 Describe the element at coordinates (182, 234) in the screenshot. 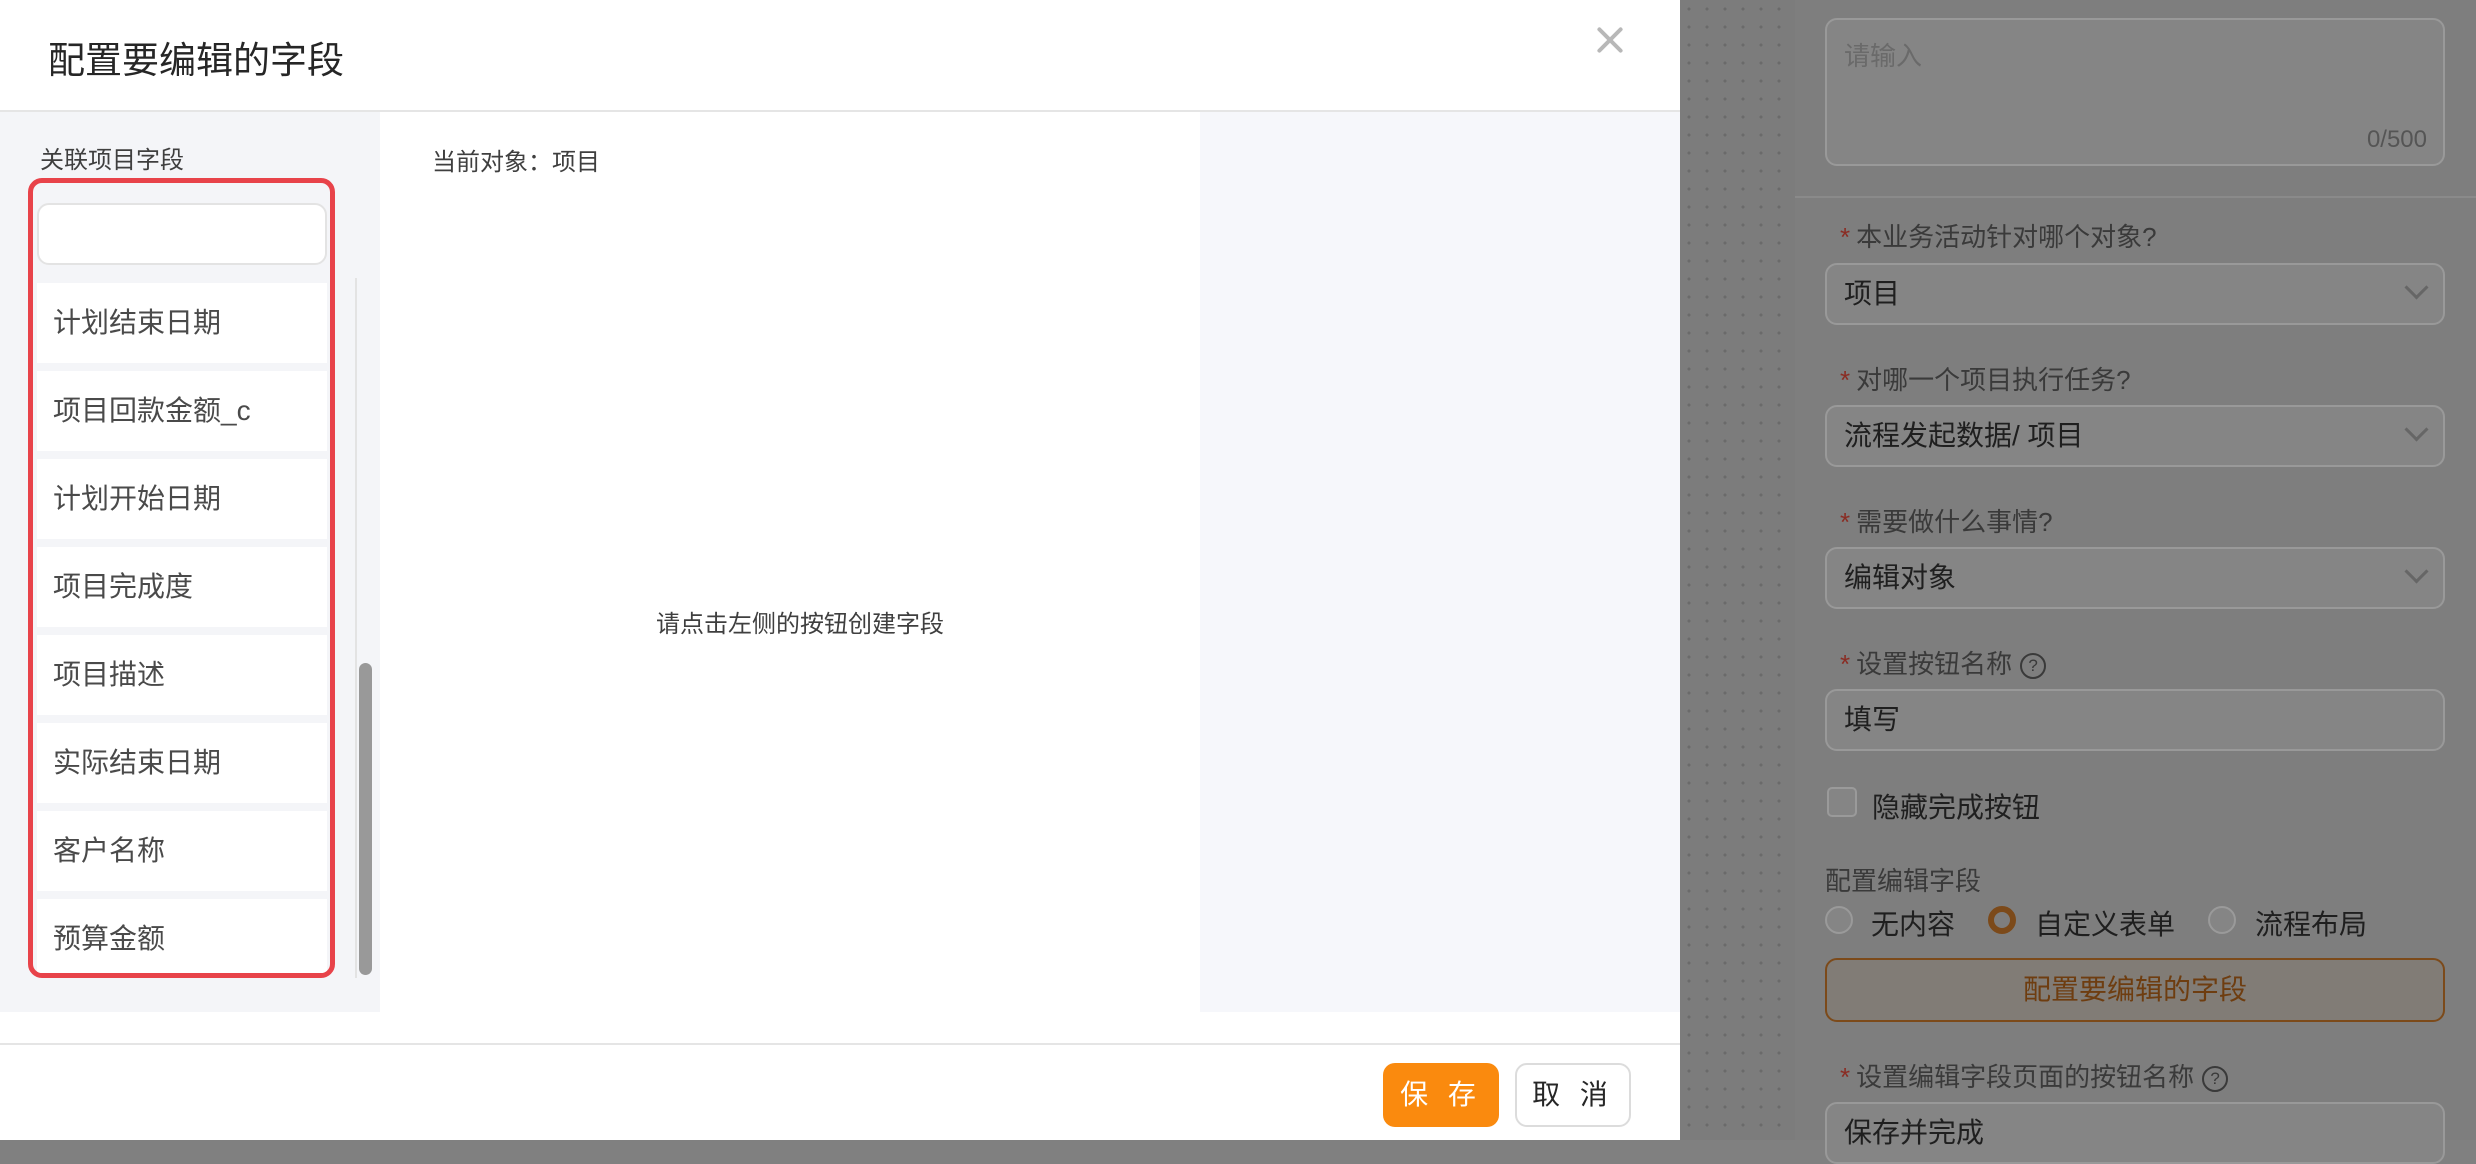

I see `field-search-input` at that location.